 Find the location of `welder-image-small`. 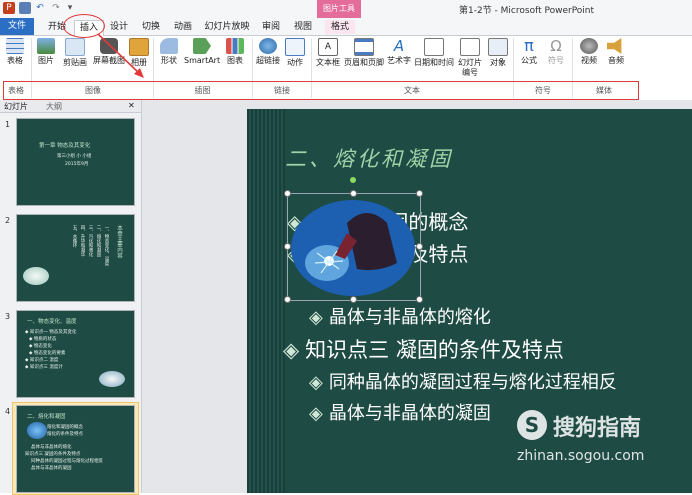

welder-image-small is located at coordinates (37, 430).